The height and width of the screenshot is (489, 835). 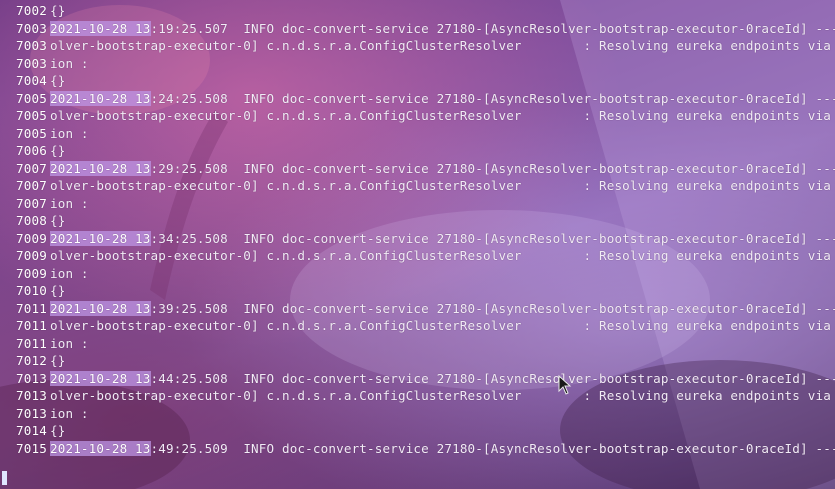 I want to click on line-number: 7008, so click(x=31, y=220).